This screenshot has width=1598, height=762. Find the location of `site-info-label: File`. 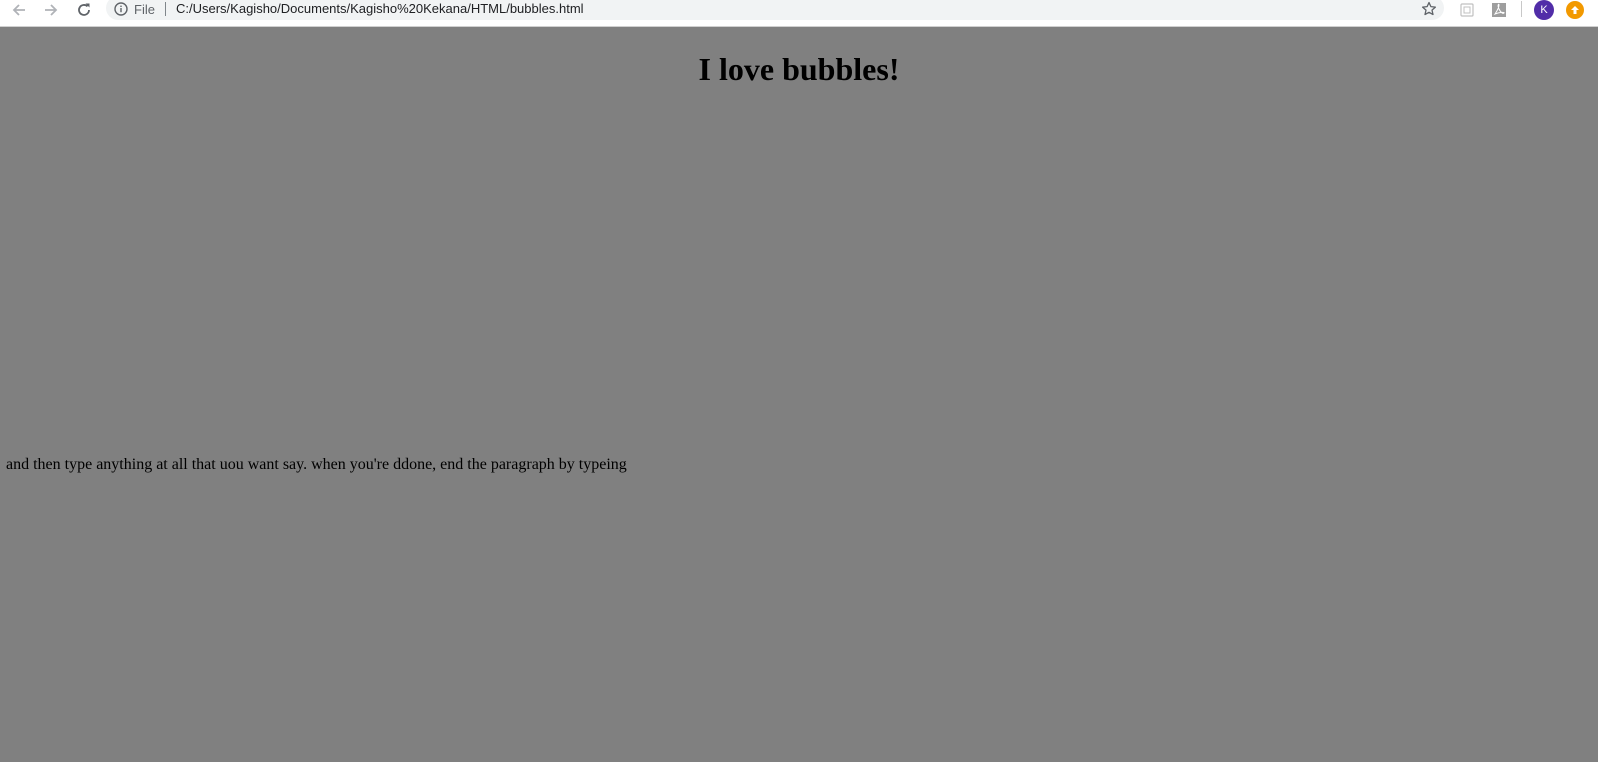

site-info-label: File is located at coordinates (144, 9).